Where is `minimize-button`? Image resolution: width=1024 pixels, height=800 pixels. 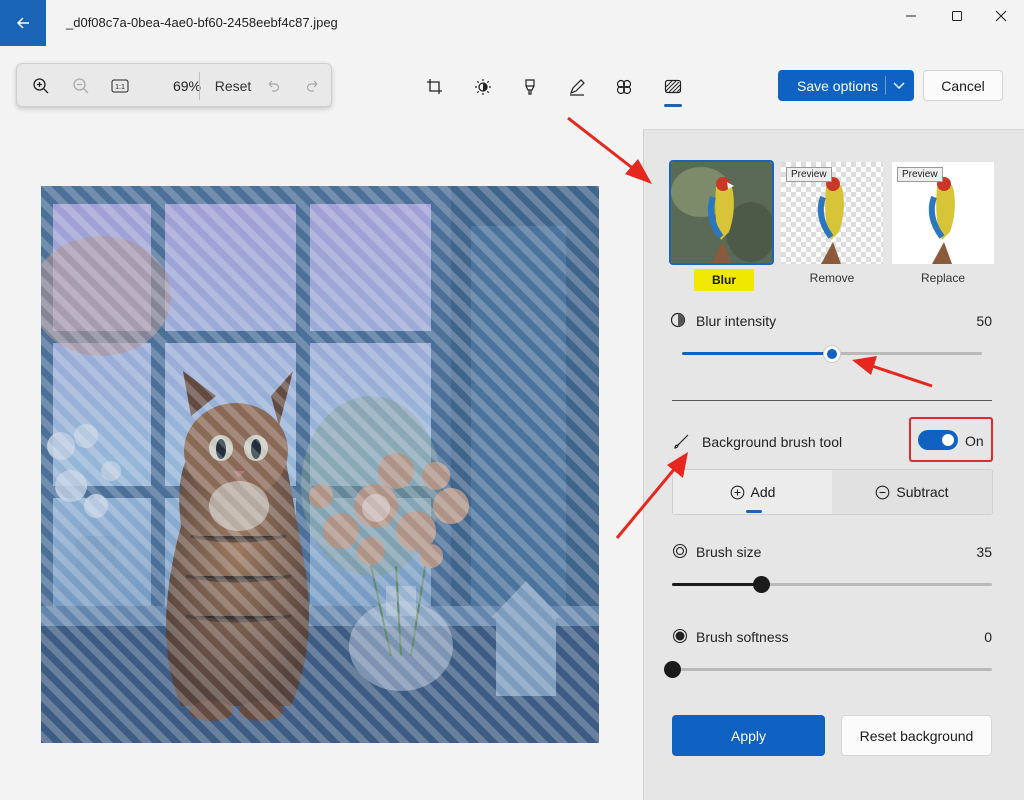 minimize-button is located at coordinates (911, 16).